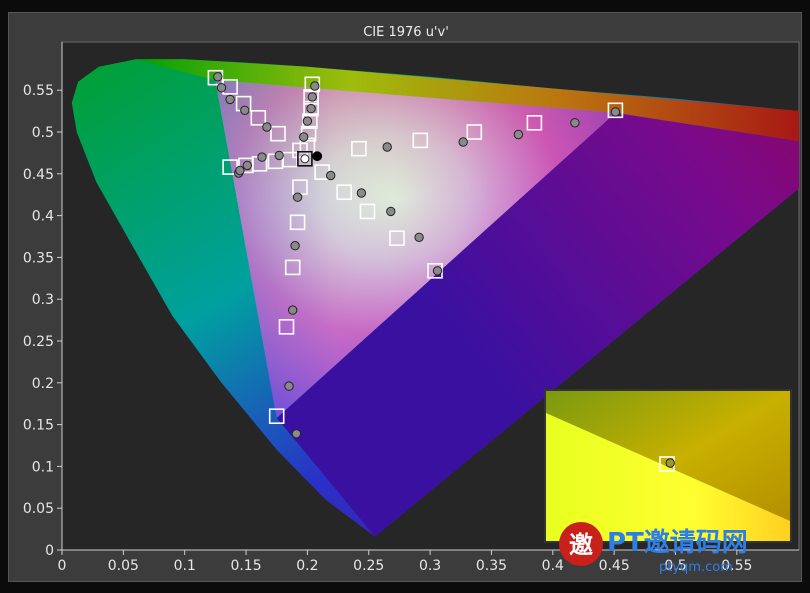 The height and width of the screenshot is (593, 810). Describe the element at coordinates (245, 566) in the screenshot. I see `x-tick-label-3: 0.15` at that location.